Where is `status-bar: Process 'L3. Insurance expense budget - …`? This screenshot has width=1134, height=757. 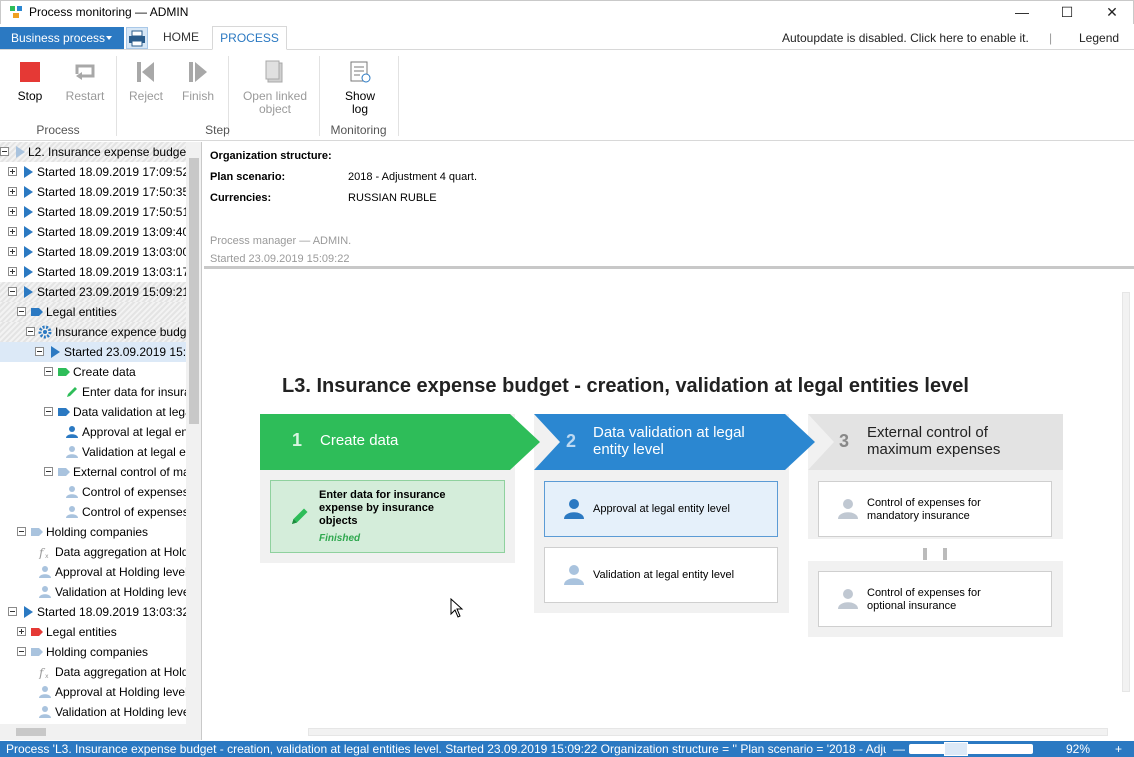
status-bar: Process 'L3. Insurance expense budget - … is located at coordinates (567, 749).